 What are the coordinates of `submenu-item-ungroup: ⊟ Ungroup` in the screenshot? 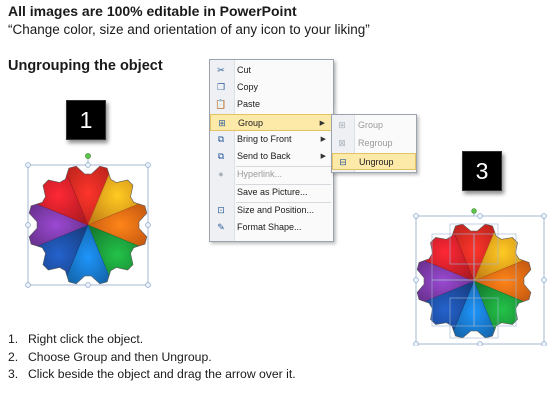 It's located at (374, 161).